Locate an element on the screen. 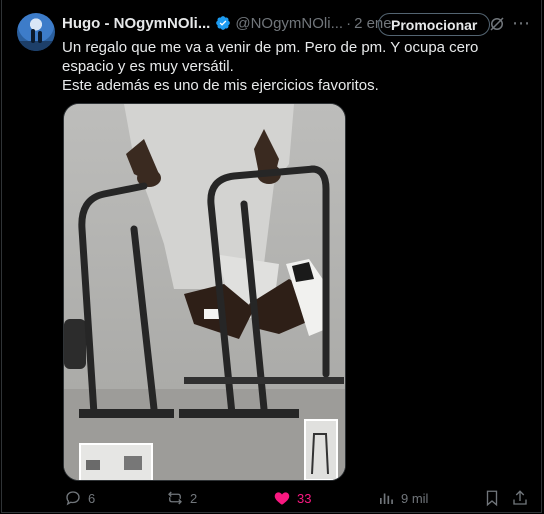 This screenshot has height=514, width=544. like-count: 33 is located at coordinates (304, 498).